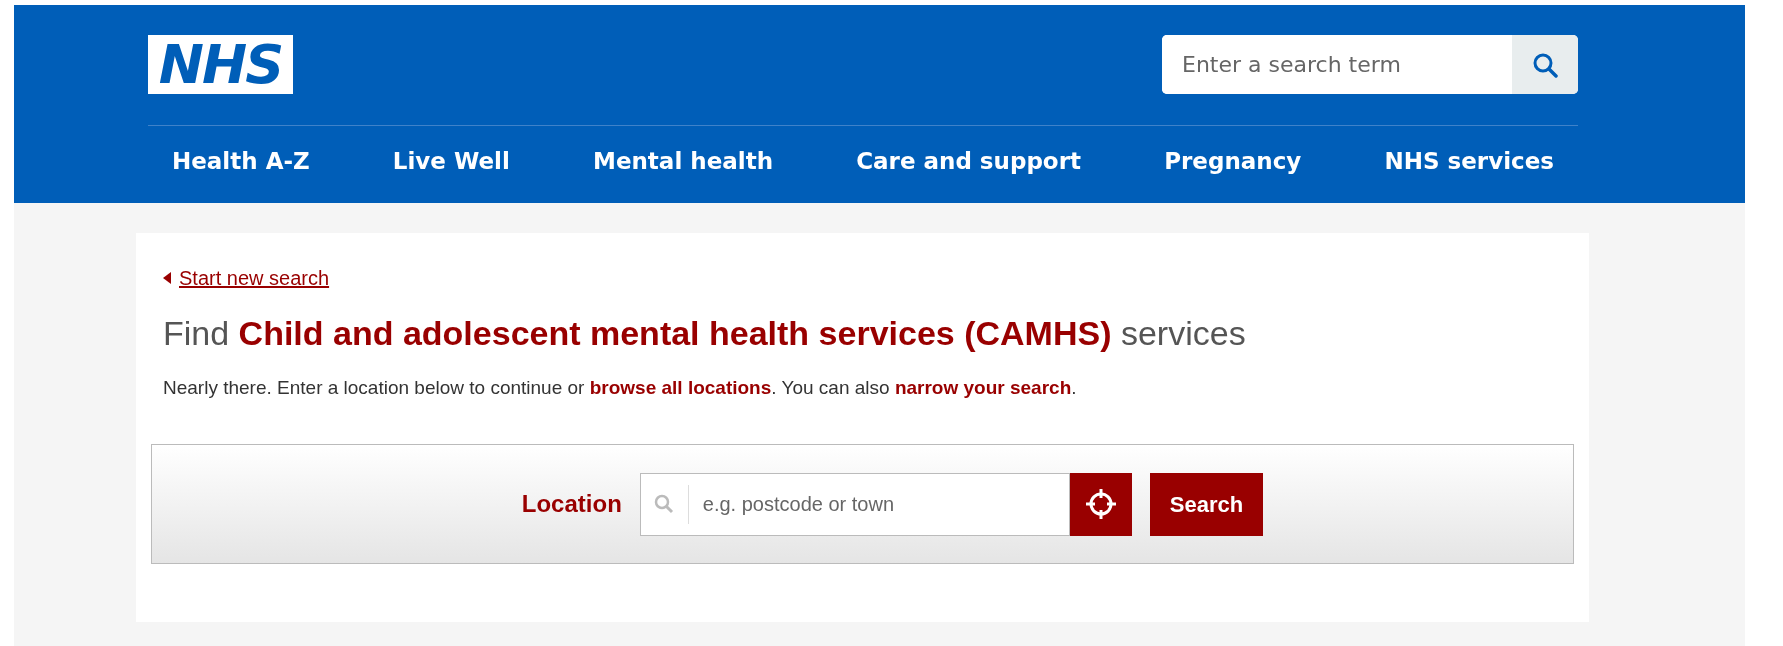 This screenshot has height=646, width=1783. Describe the element at coordinates (241, 161) in the screenshot. I see `nav-link: Health A-Z` at that location.